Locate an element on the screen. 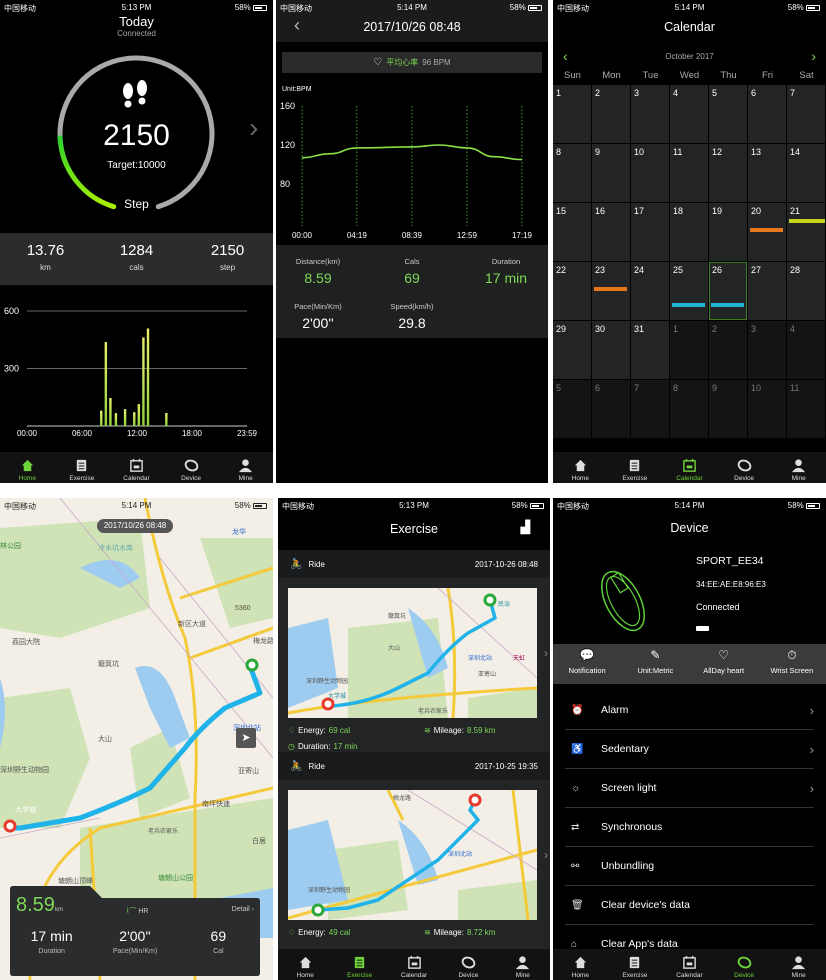 The image size is (826, 980). calendar-day: 30 is located at coordinates (611, 350).